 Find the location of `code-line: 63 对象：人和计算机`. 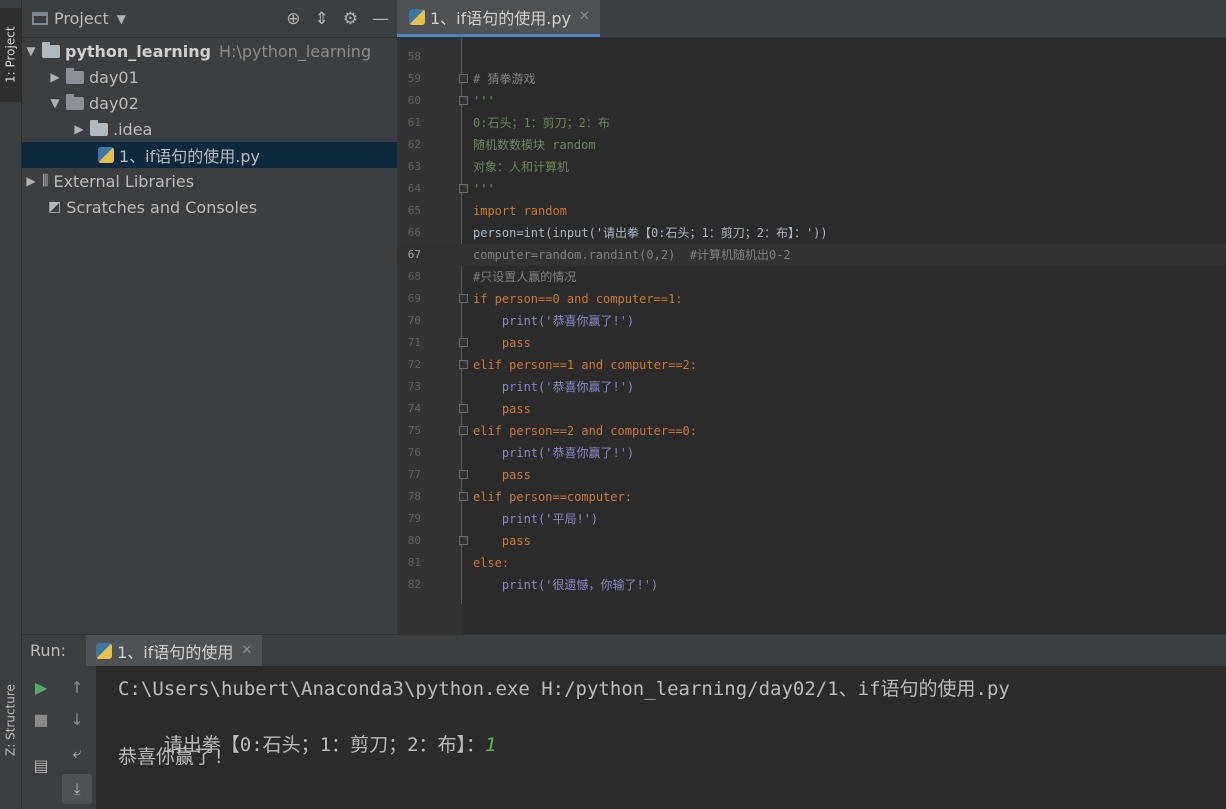

code-line: 63 对象：人和计算机 is located at coordinates (811, 167).